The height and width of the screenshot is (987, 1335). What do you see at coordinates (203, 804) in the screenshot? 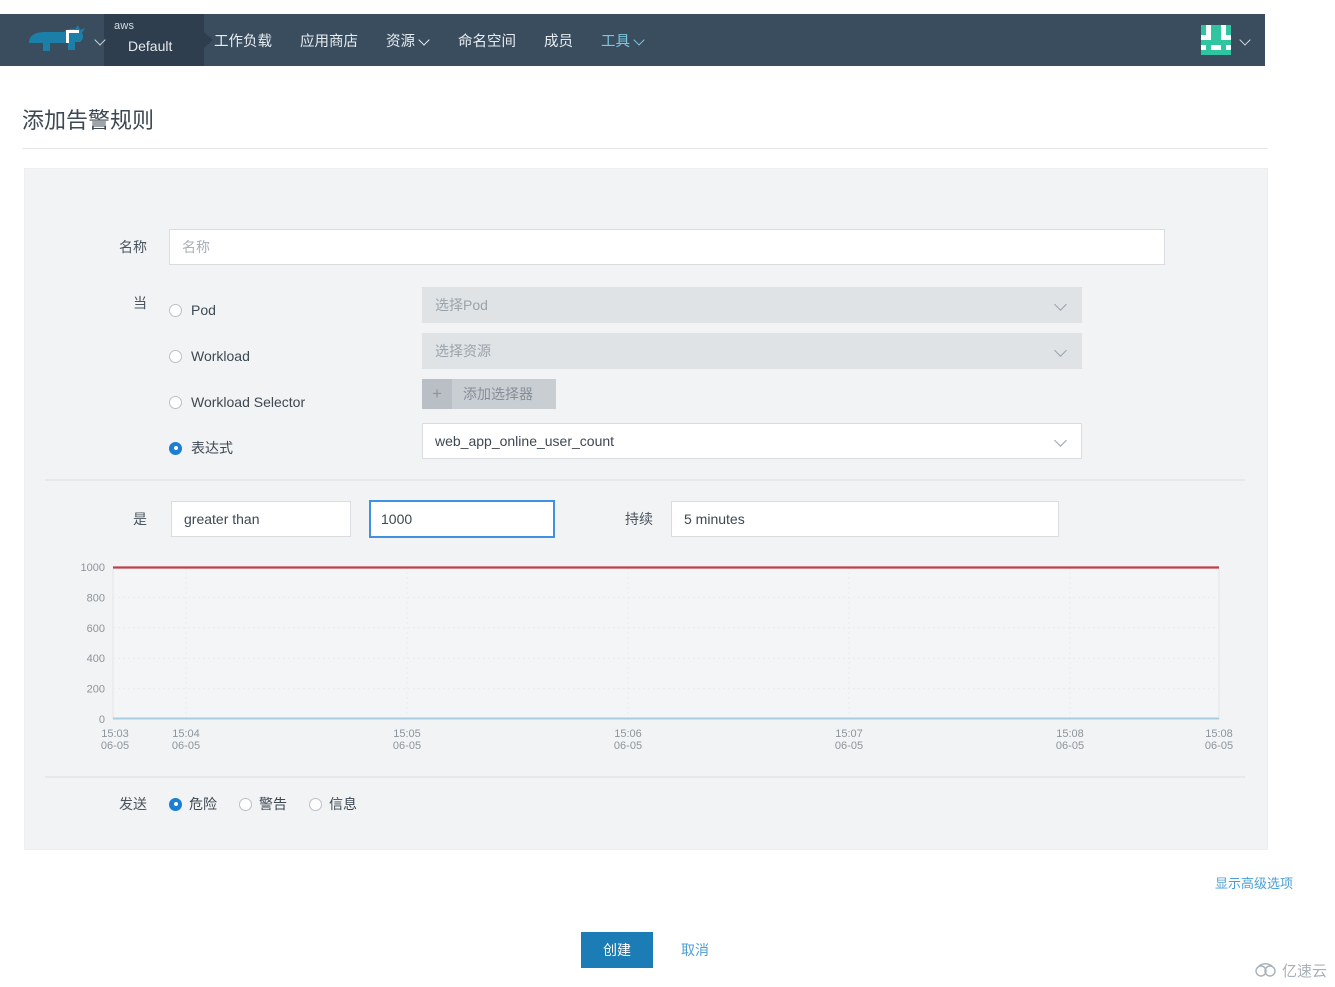
I see `radio-label: 危险` at bounding box center [203, 804].